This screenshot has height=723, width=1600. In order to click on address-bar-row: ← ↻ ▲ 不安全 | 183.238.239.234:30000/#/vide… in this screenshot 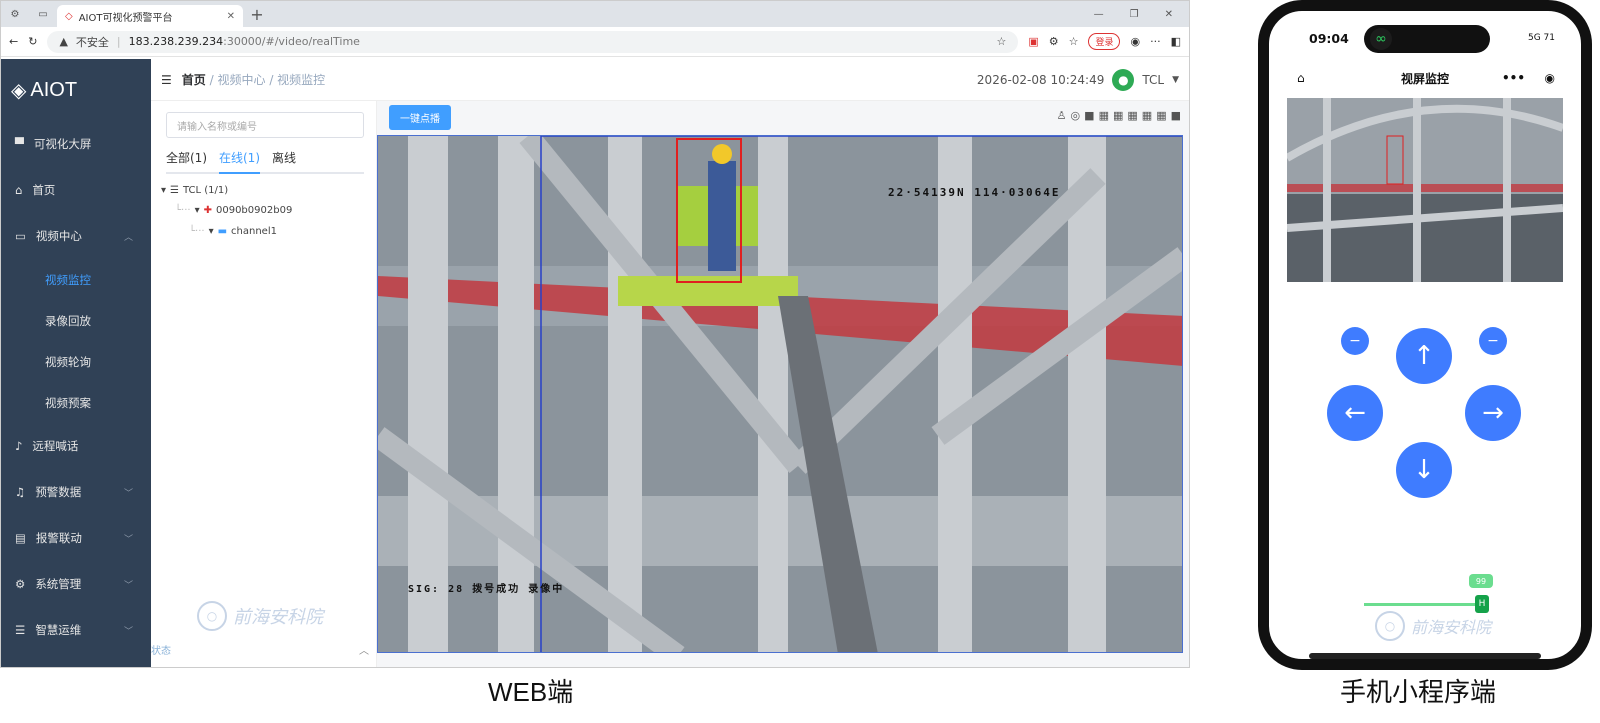, I will do `click(595, 42)`.